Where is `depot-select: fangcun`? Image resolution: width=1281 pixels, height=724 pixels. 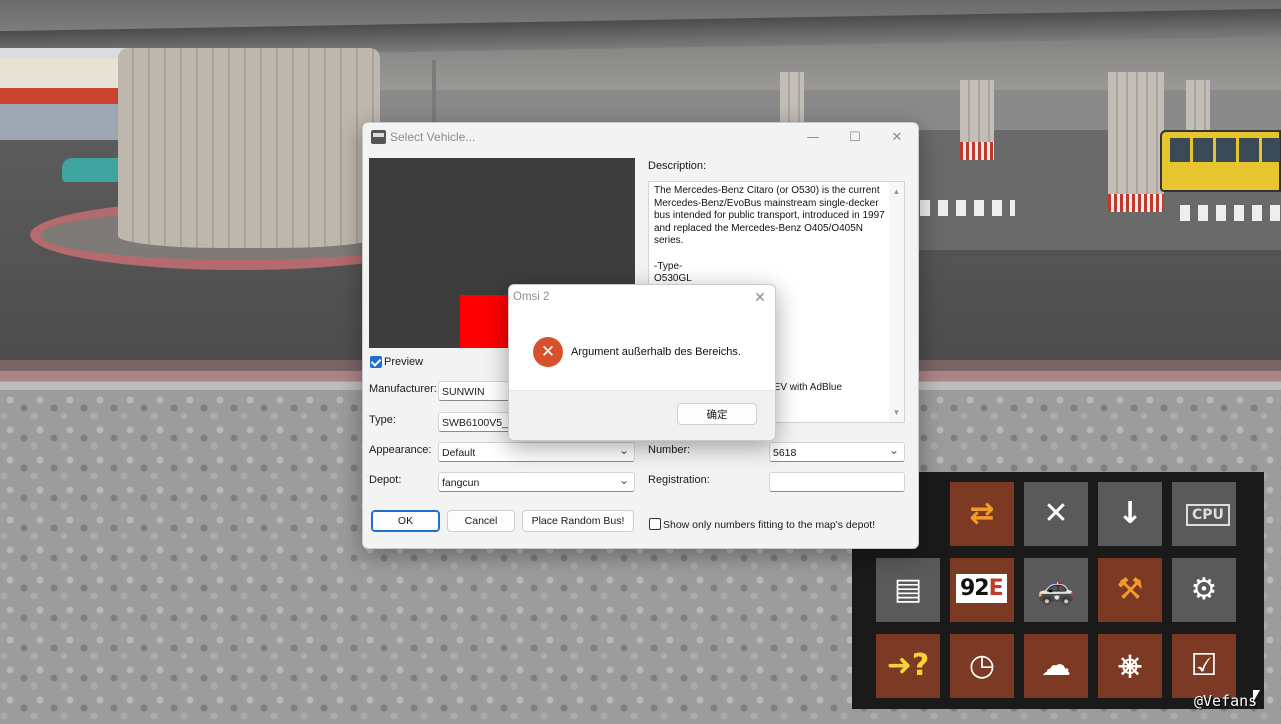
depot-select: fangcun is located at coordinates (536, 482).